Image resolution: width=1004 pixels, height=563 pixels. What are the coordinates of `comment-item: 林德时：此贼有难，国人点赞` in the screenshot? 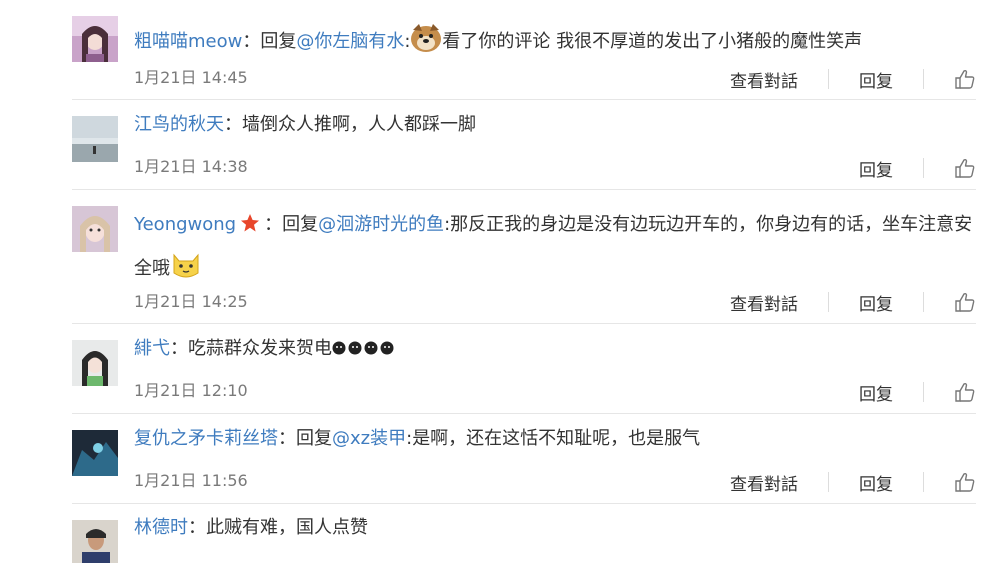 It's located at (502, 533).